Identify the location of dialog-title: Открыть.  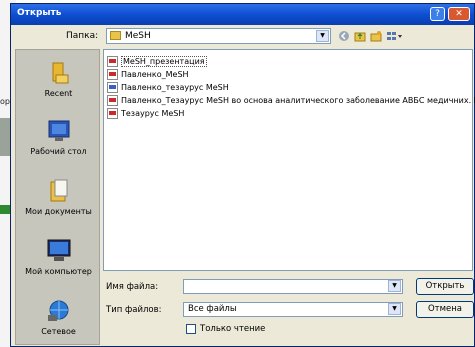
(39, 13).